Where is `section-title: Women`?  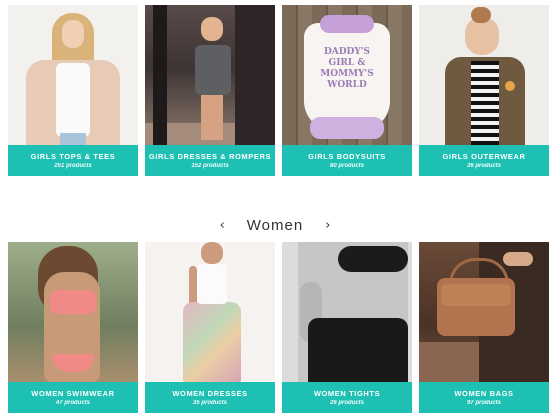
section-title: Women is located at coordinates (275, 225).